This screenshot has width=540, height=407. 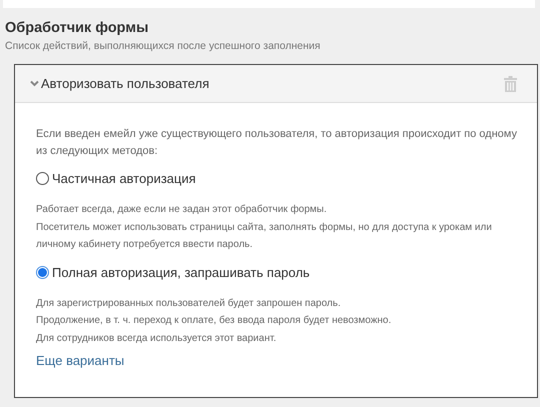 I want to click on option-label: Полная авторизация, запрашивать пароль, so click(x=181, y=272).